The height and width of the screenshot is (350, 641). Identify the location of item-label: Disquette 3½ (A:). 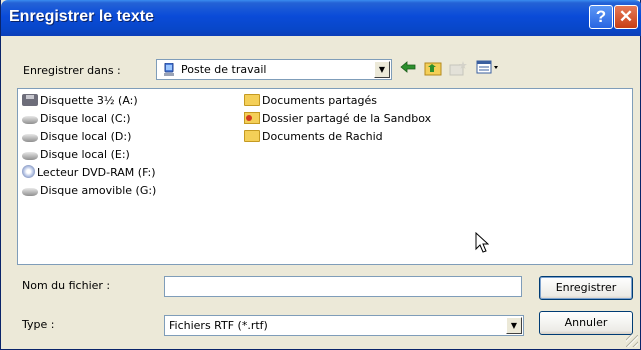
(89, 100).